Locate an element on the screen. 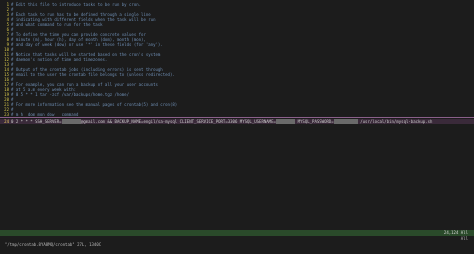  redacted-email: xxxxxxxx is located at coordinates (71, 121).